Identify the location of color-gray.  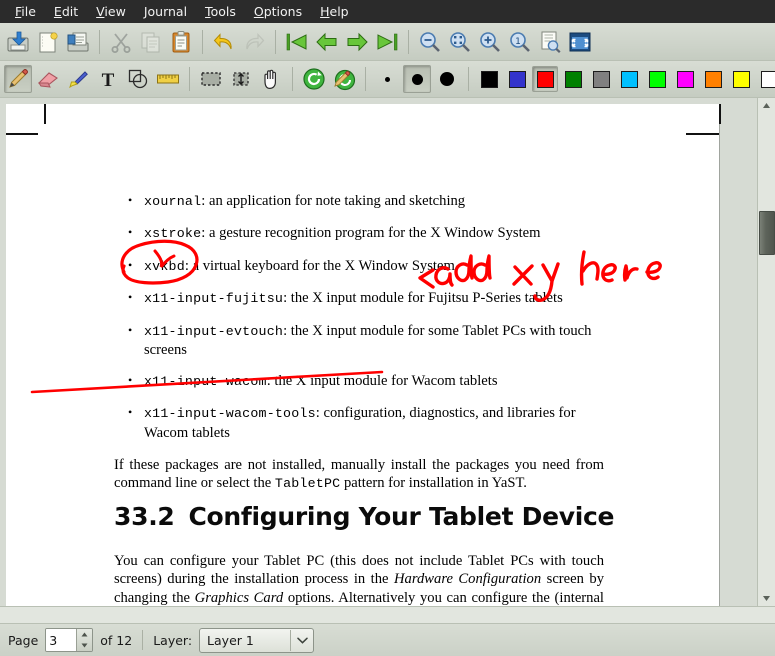
(601, 79).